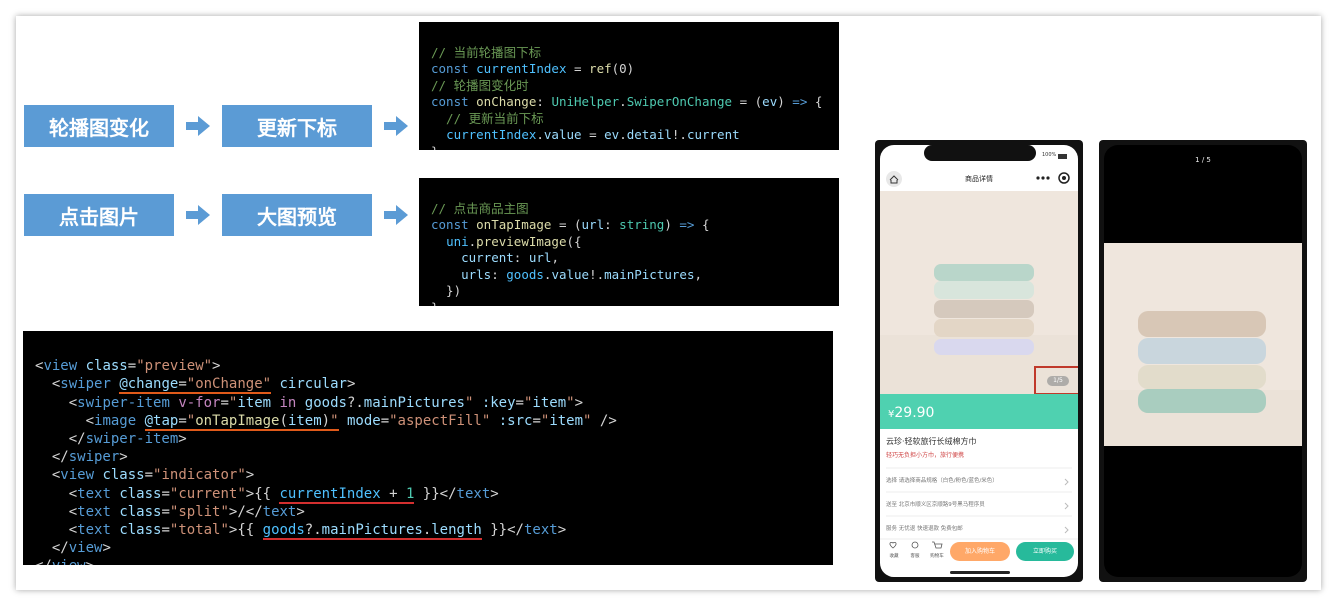 This screenshot has height=608, width=1337. What do you see at coordinates (446, 290) in the screenshot?
I see `code-line: })` at bounding box center [446, 290].